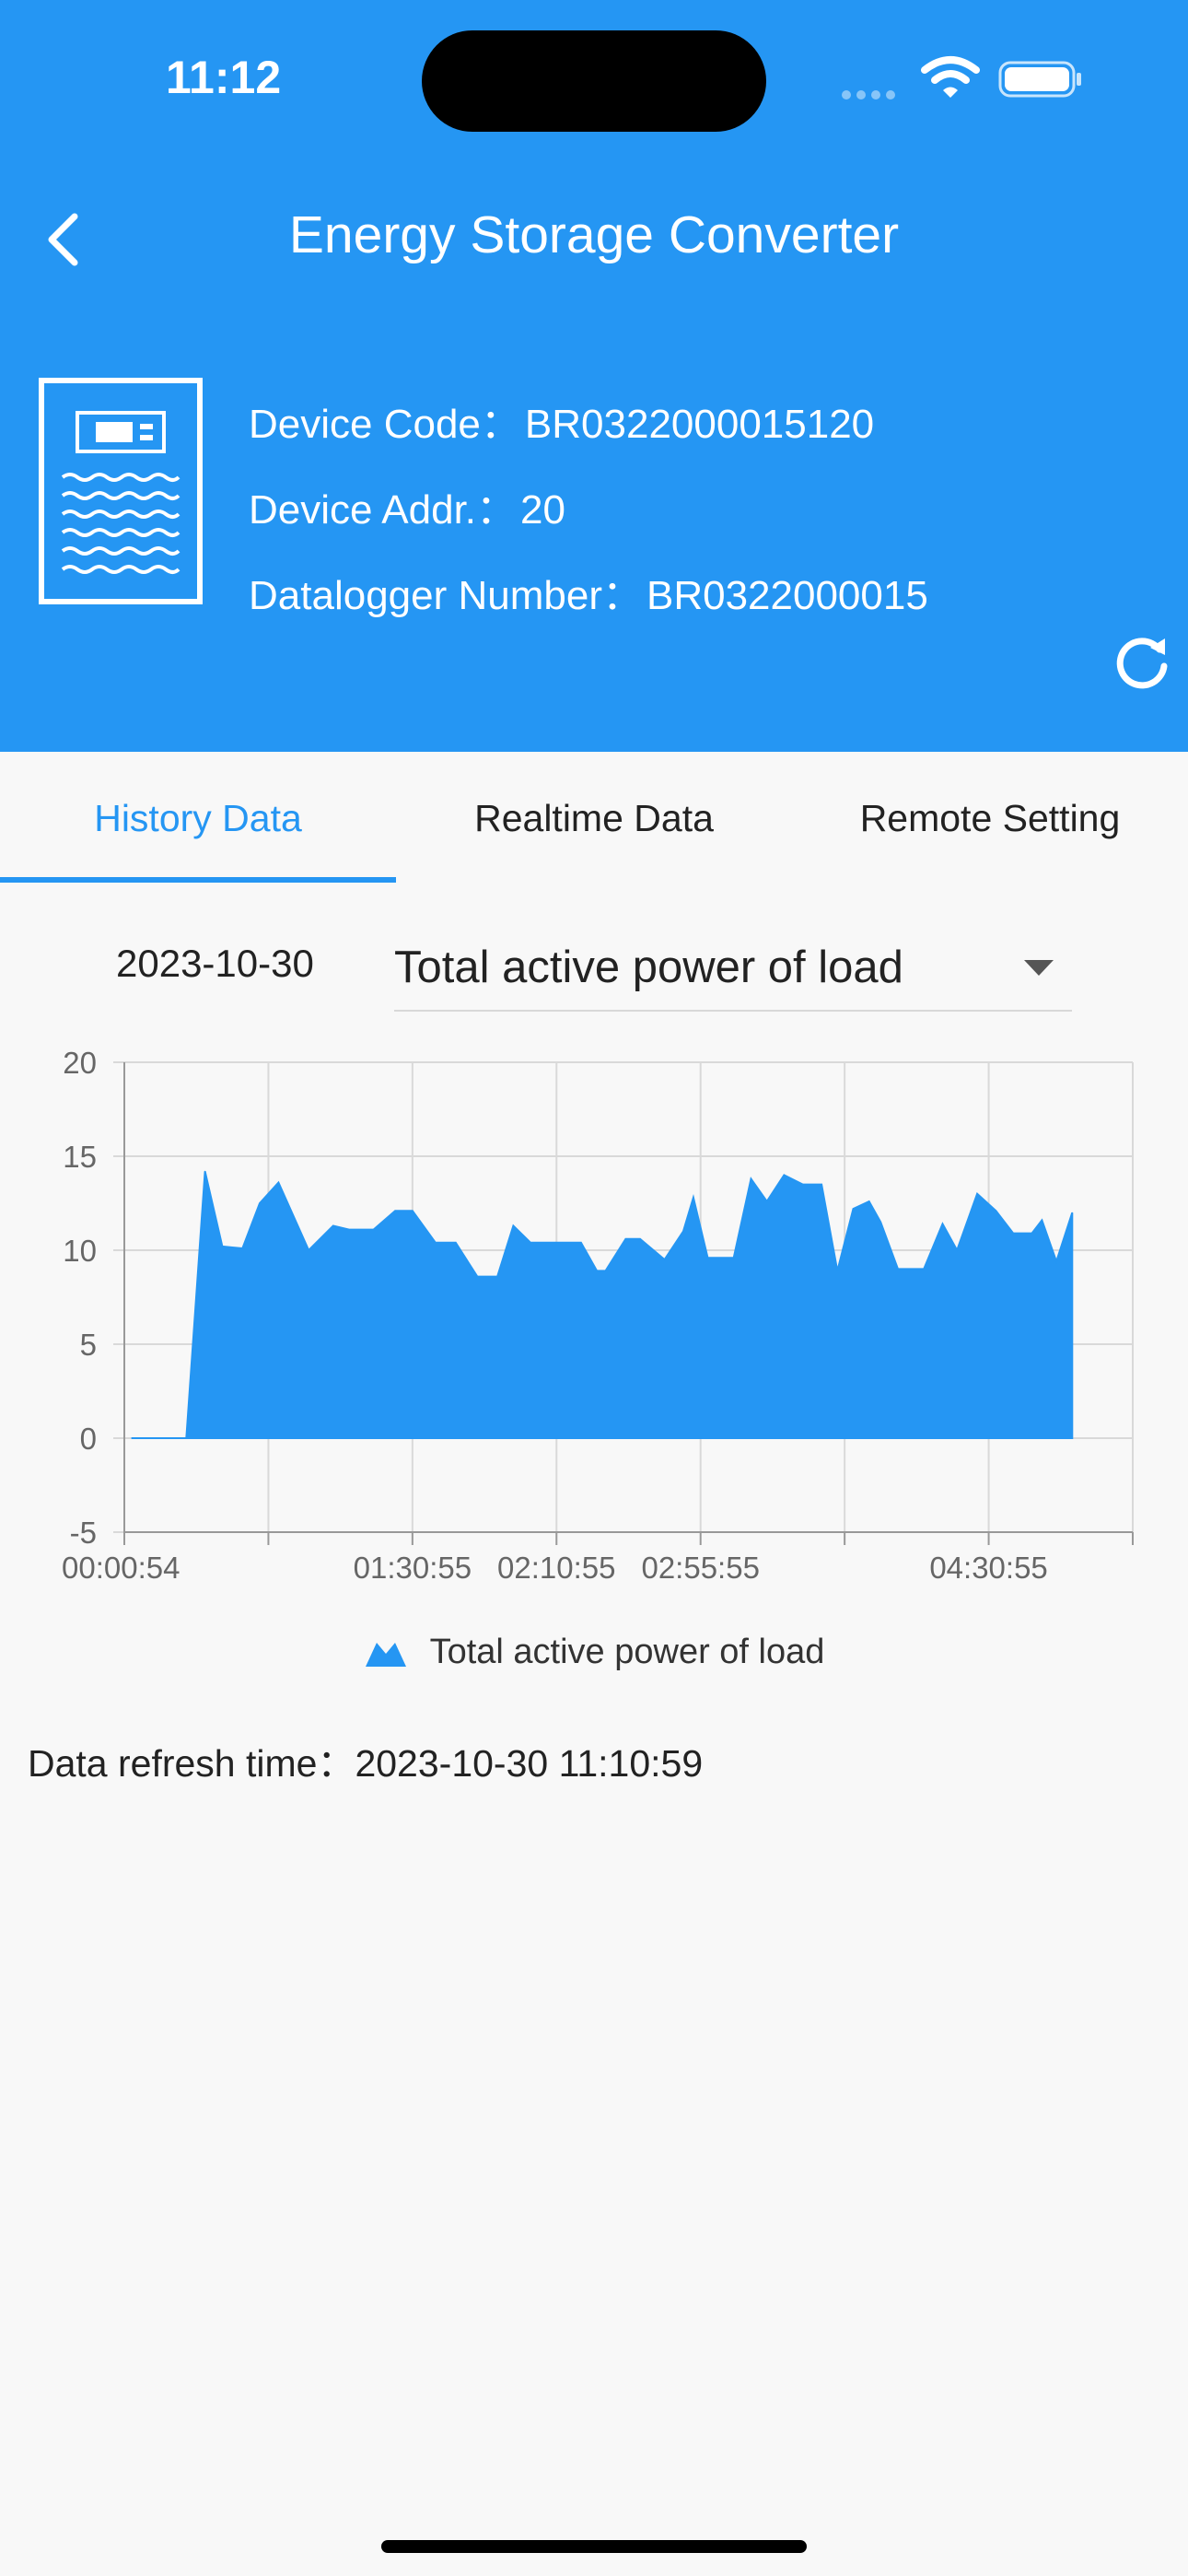 This screenshot has height=2576, width=1188. I want to click on area-legend-icon, so click(386, 1654).